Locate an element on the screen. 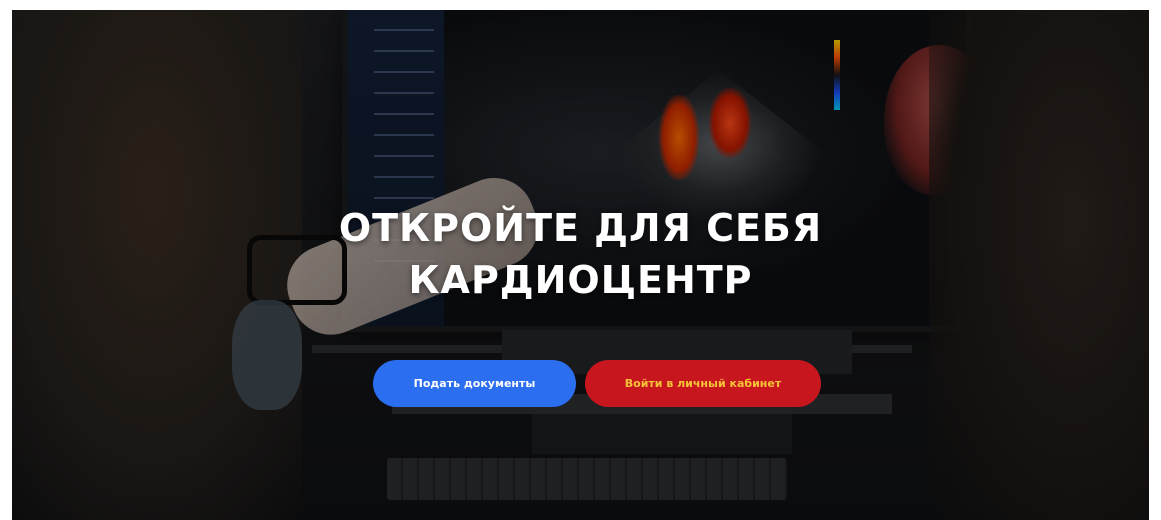 Image resolution: width=1161 pixels, height=520 pixels. submit-documents-button: Подать документы is located at coordinates (474, 383).